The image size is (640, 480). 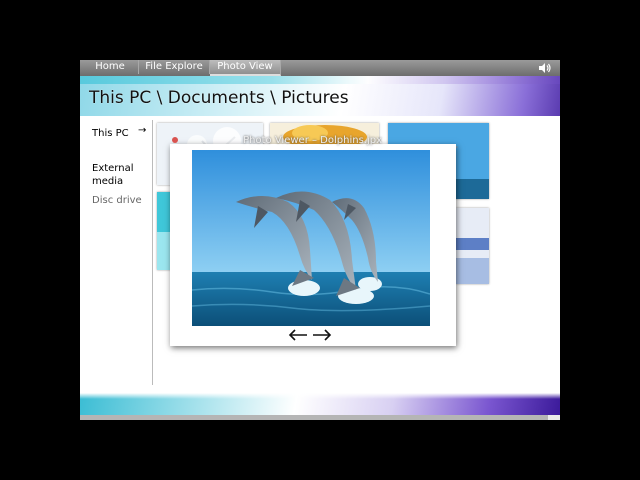 What do you see at coordinates (110, 67) in the screenshot?
I see `tab-home: Home` at bounding box center [110, 67].